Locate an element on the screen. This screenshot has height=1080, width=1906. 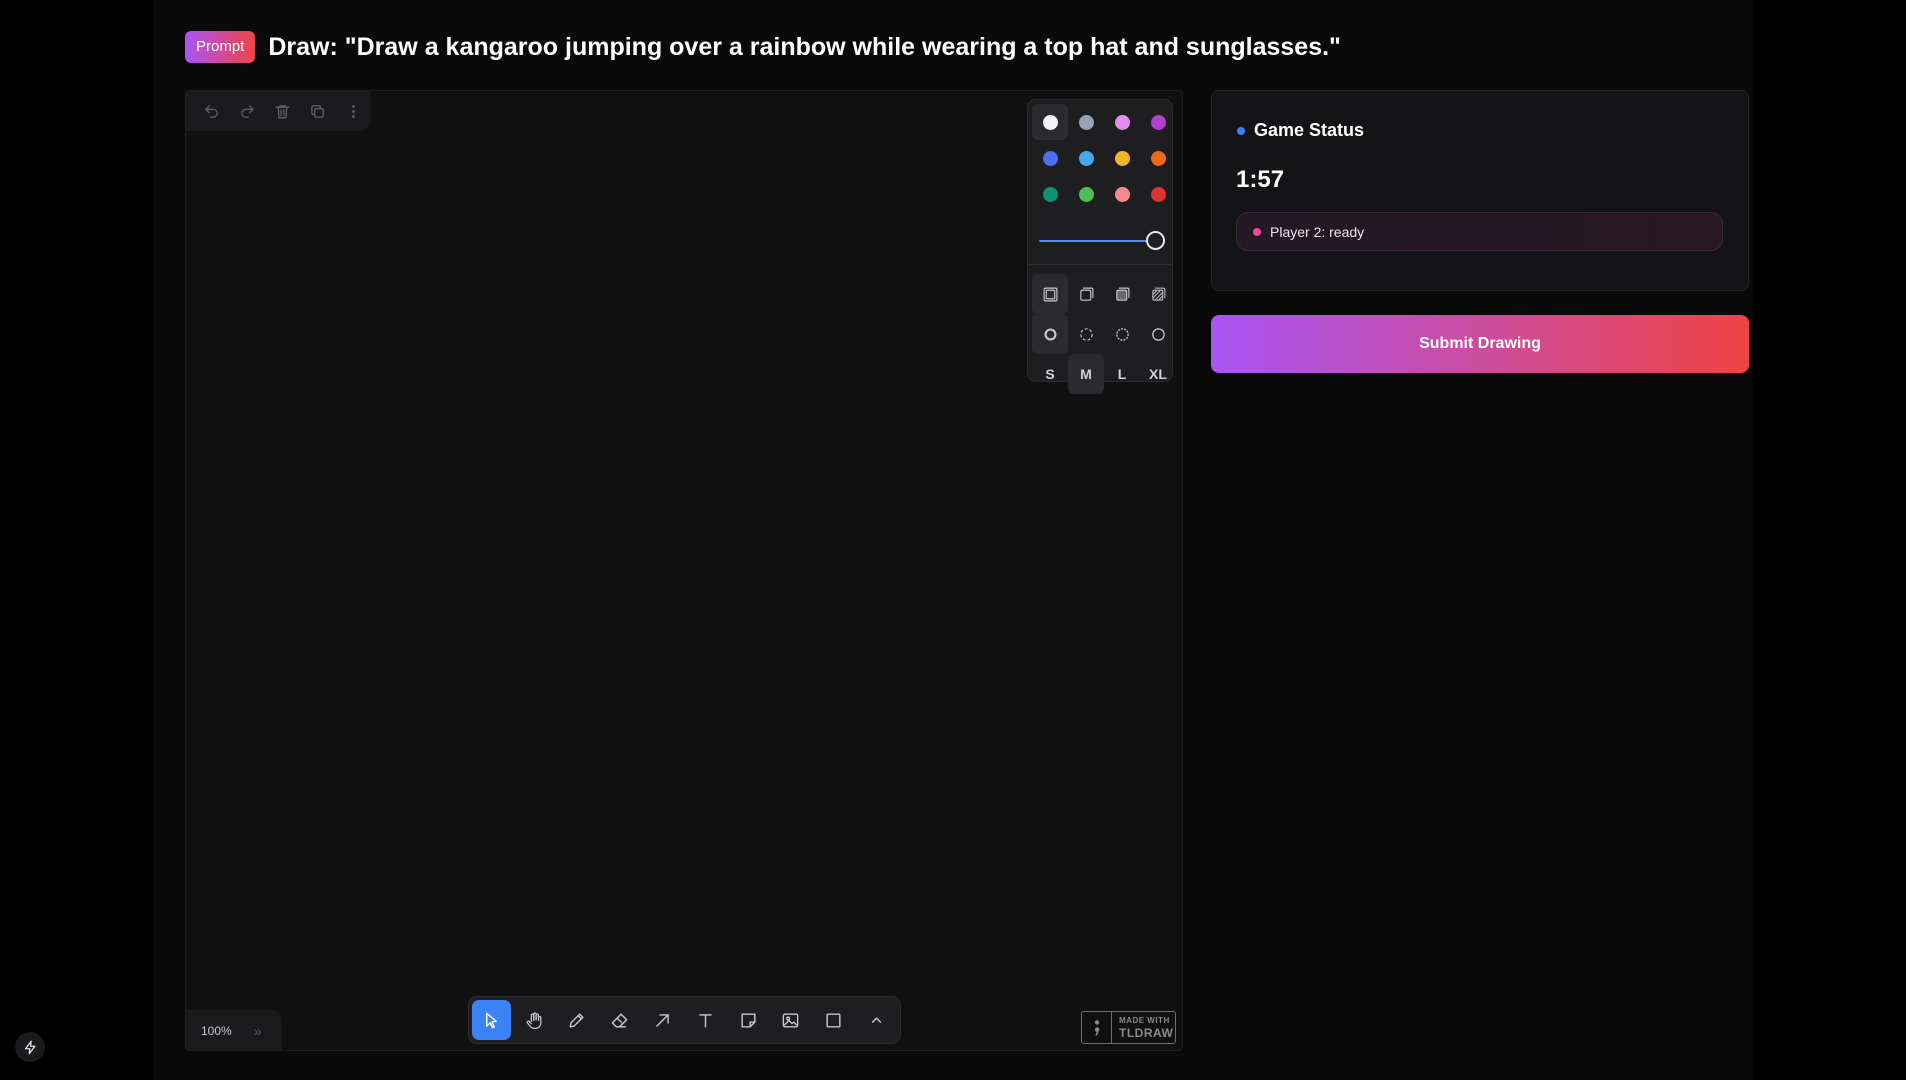
redo-icon is located at coordinates (246, 111).